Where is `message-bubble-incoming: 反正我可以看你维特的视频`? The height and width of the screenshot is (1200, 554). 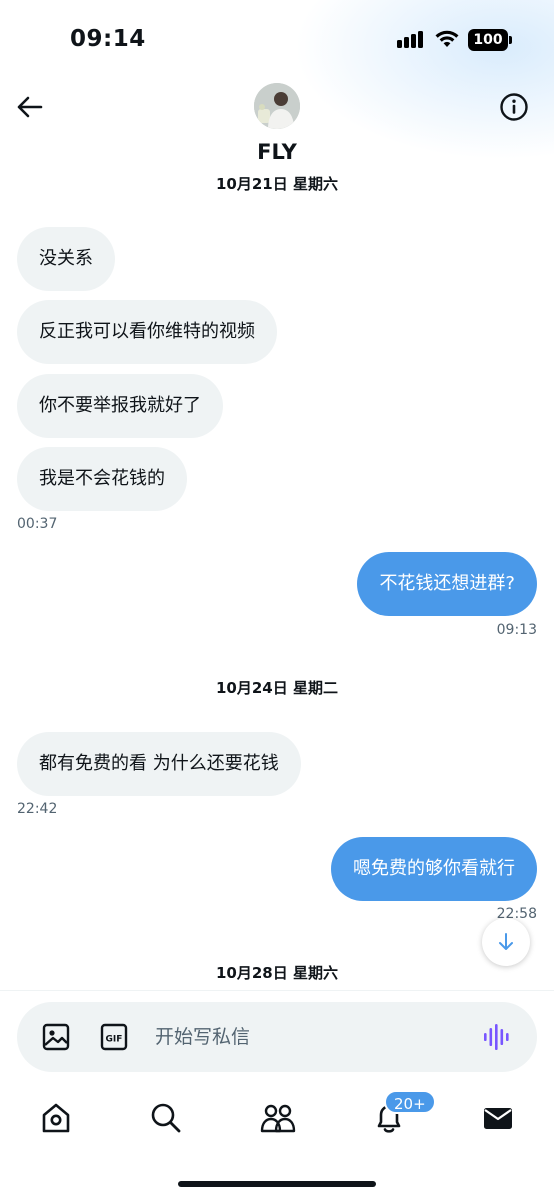 message-bubble-incoming: 反正我可以看你维特的视频 is located at coordinates (147, 332).